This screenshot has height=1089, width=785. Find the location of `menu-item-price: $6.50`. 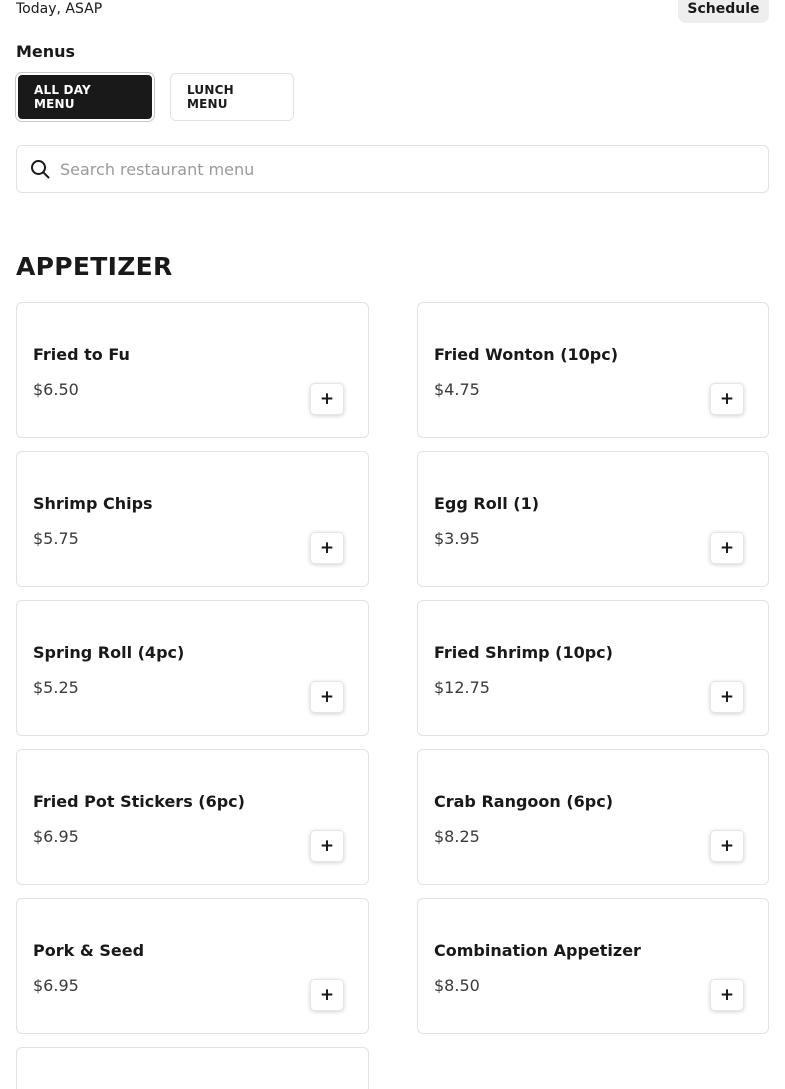

menu-item-price: $6.50 is located at coordinates (56, 389).